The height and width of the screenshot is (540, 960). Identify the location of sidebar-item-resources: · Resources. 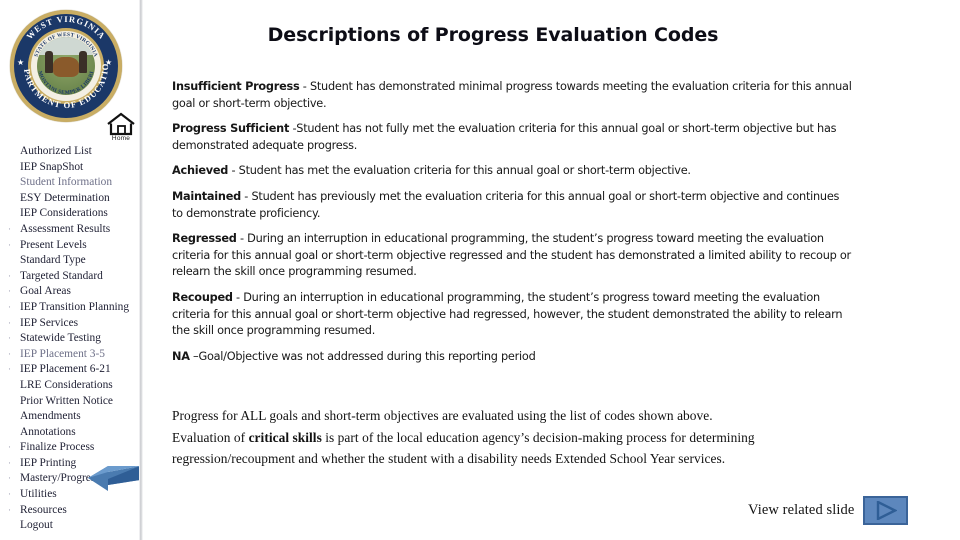
(69, 511).